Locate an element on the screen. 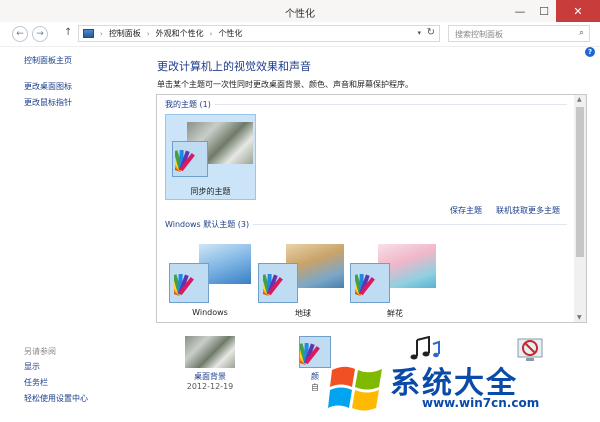  theme-earth: 地球 is located at coordinates (303, 277).